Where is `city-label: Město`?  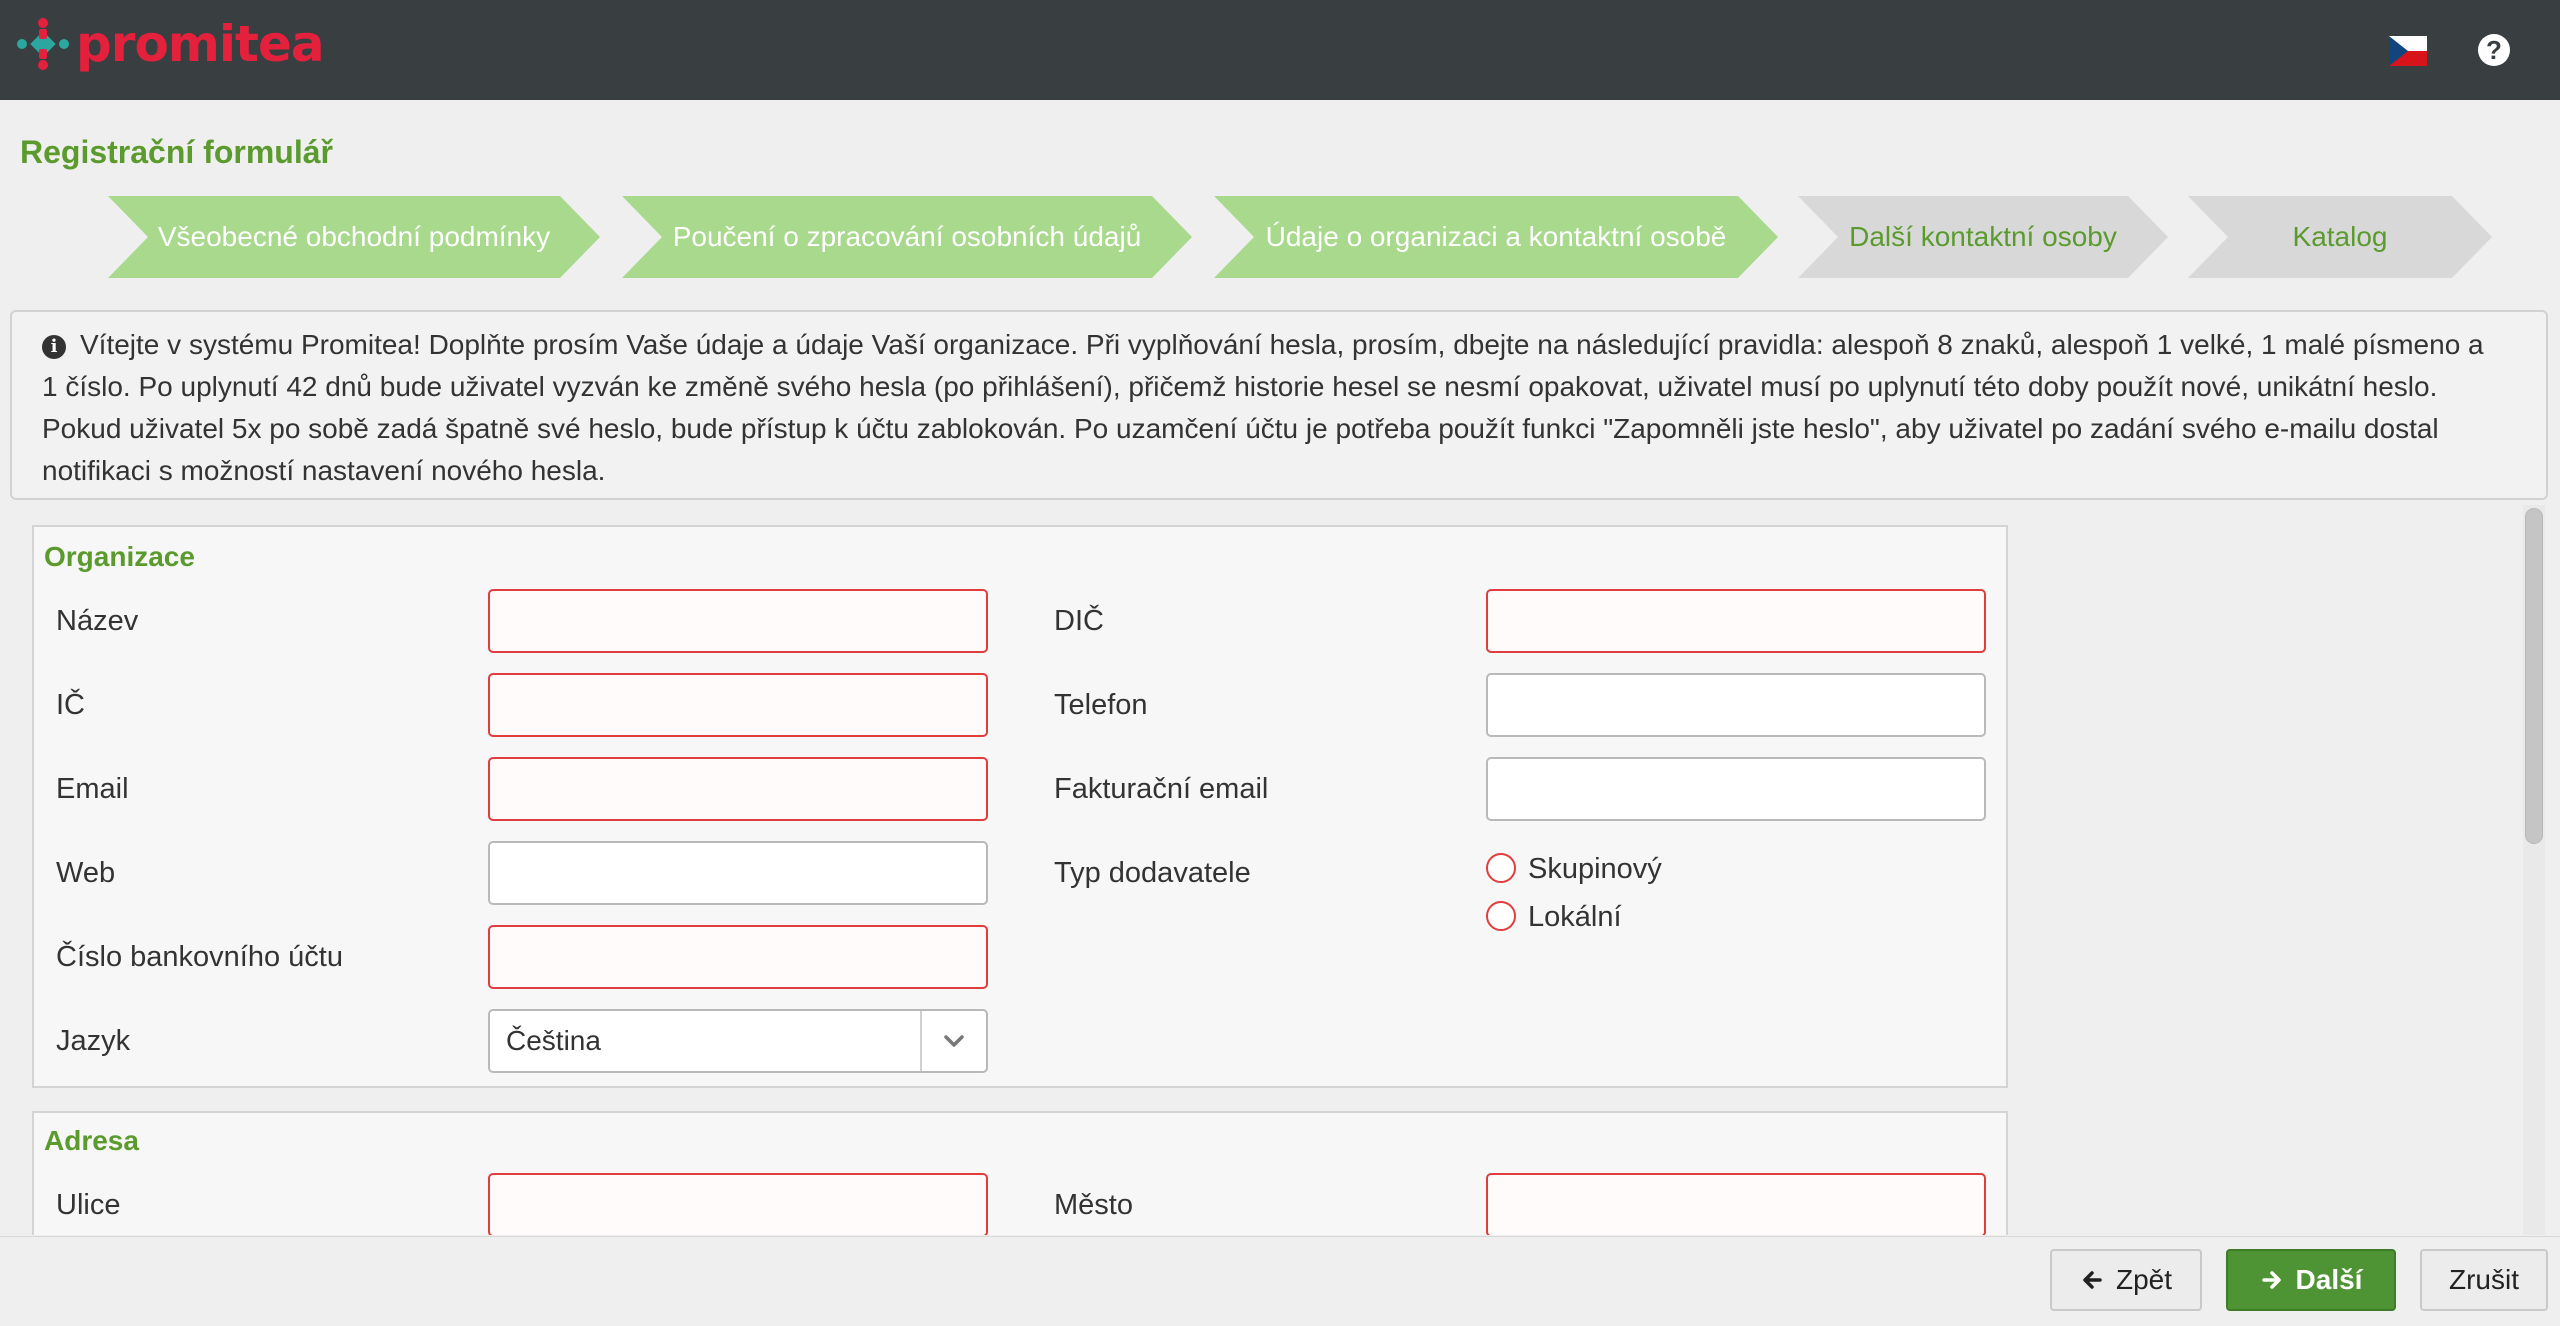 city-label: Město is located at coordinates (1093, 1205).